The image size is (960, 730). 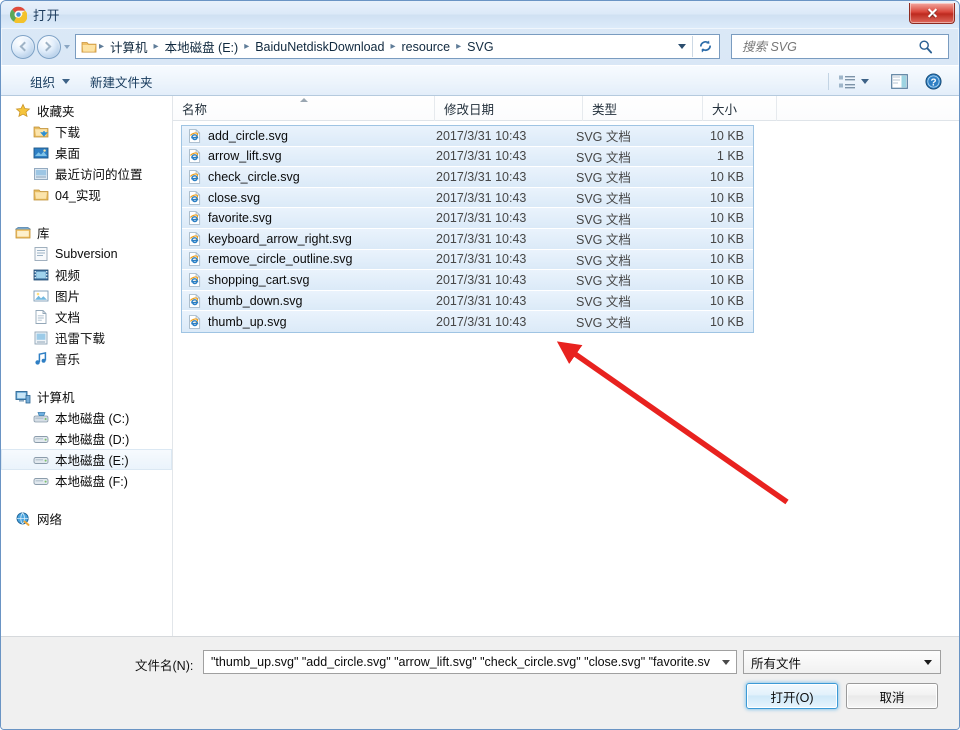 I want to click on organize-button: 组织, so click(x=50, y=81).